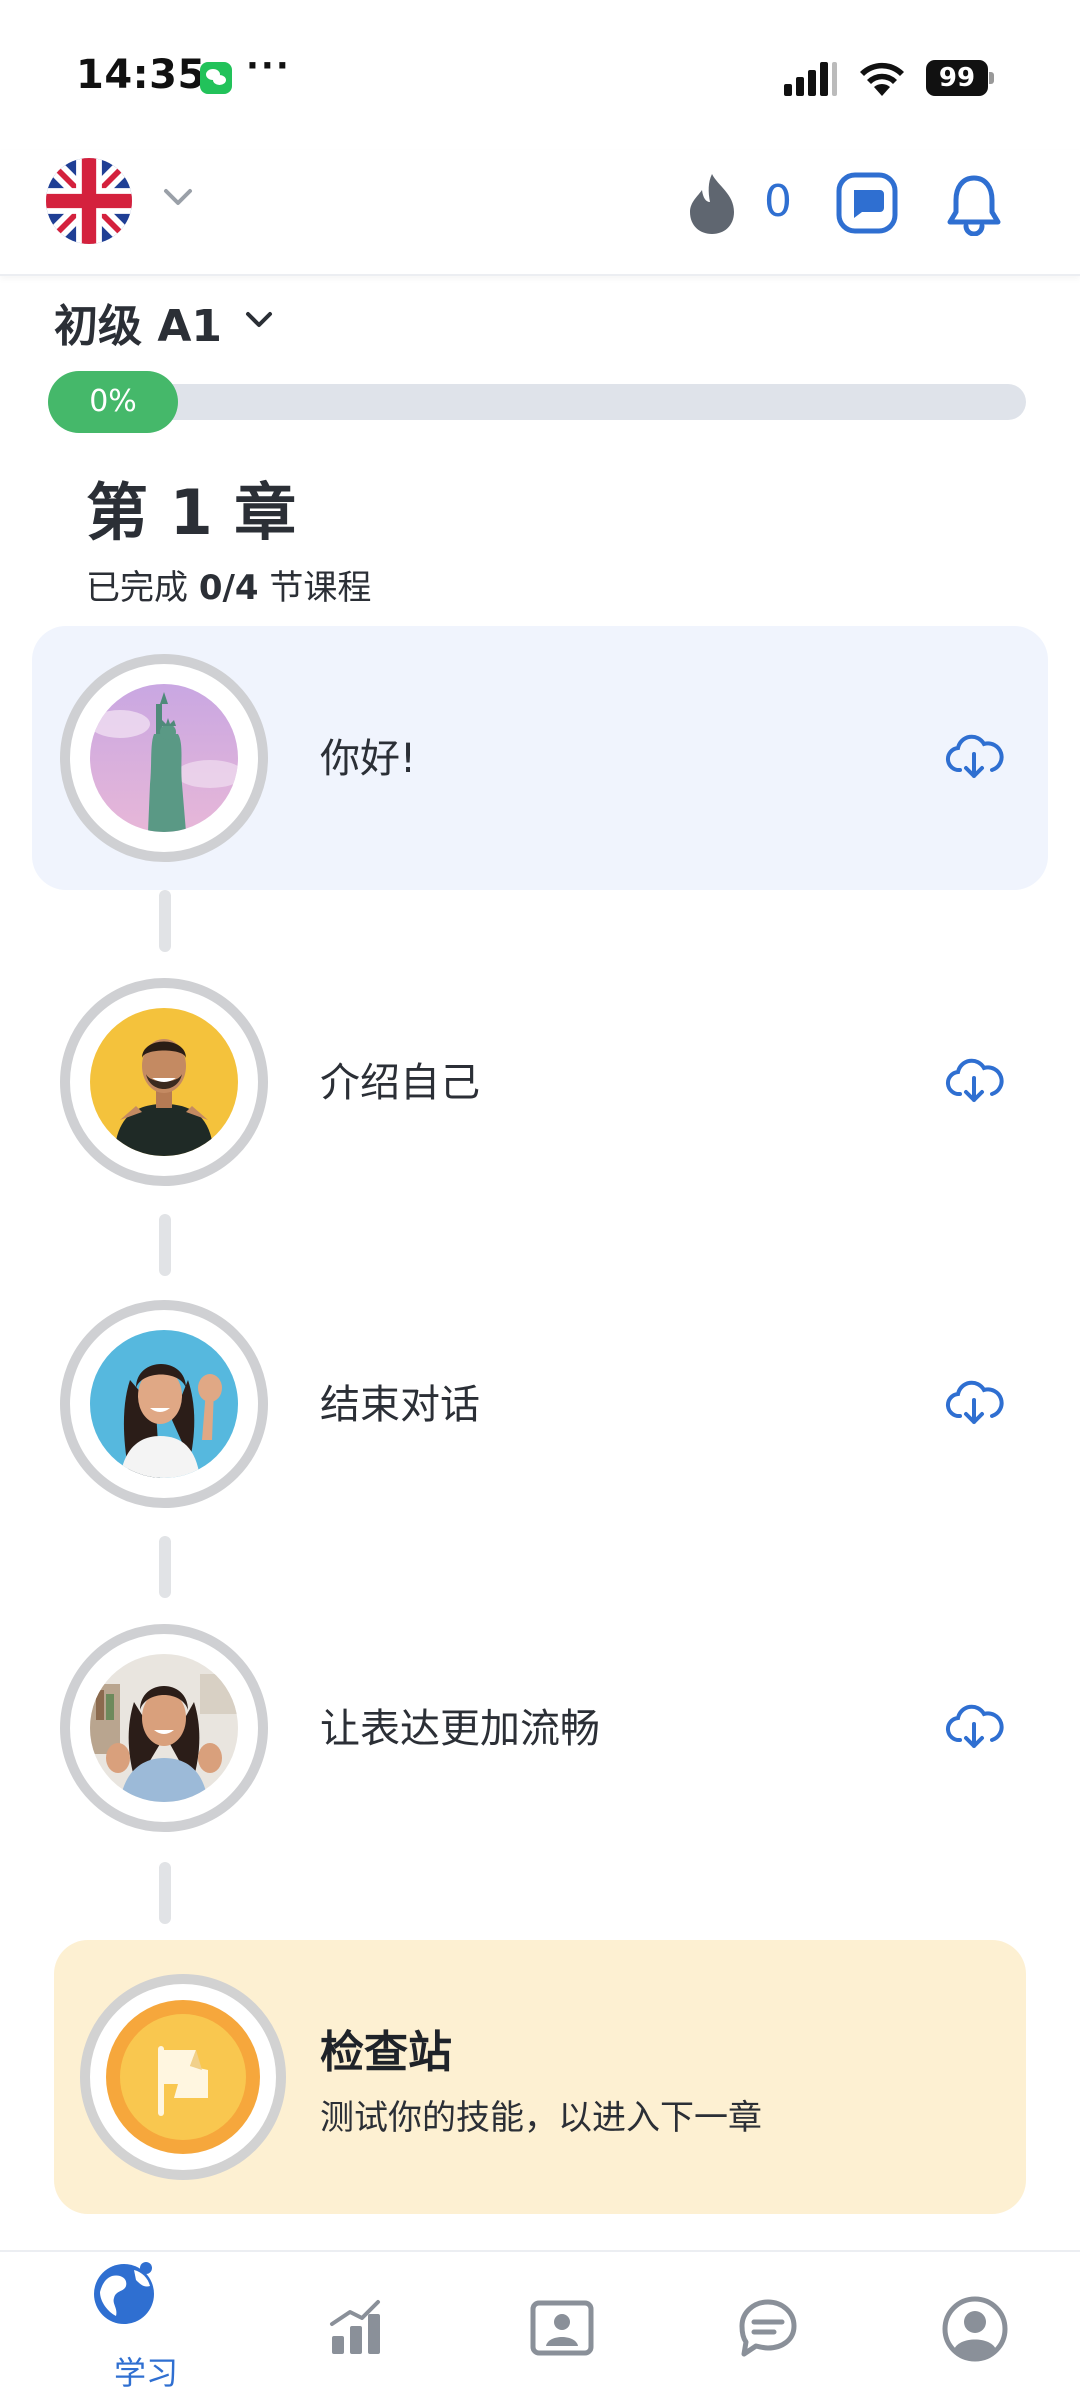 The image size is (1080, 2402). I want to click on checkpoint-title: 检查站, so click(386, 2052).